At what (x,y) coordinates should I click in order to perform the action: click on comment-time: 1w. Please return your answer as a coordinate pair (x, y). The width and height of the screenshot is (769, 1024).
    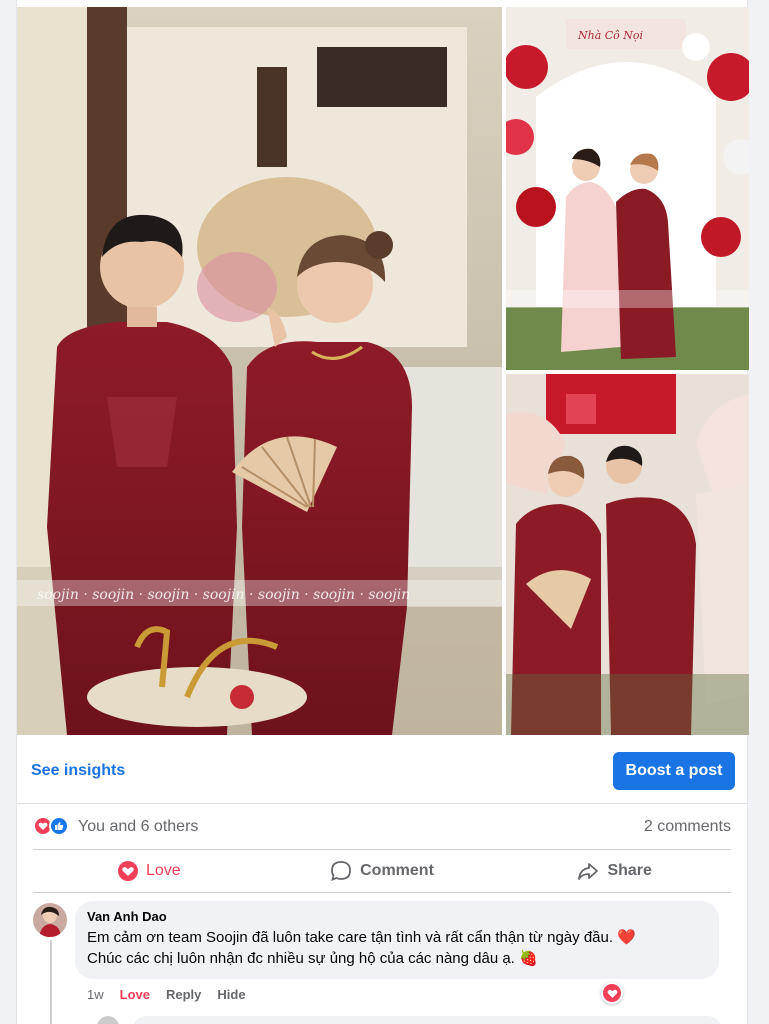
    Looking at the image, I should click on (95, 994).